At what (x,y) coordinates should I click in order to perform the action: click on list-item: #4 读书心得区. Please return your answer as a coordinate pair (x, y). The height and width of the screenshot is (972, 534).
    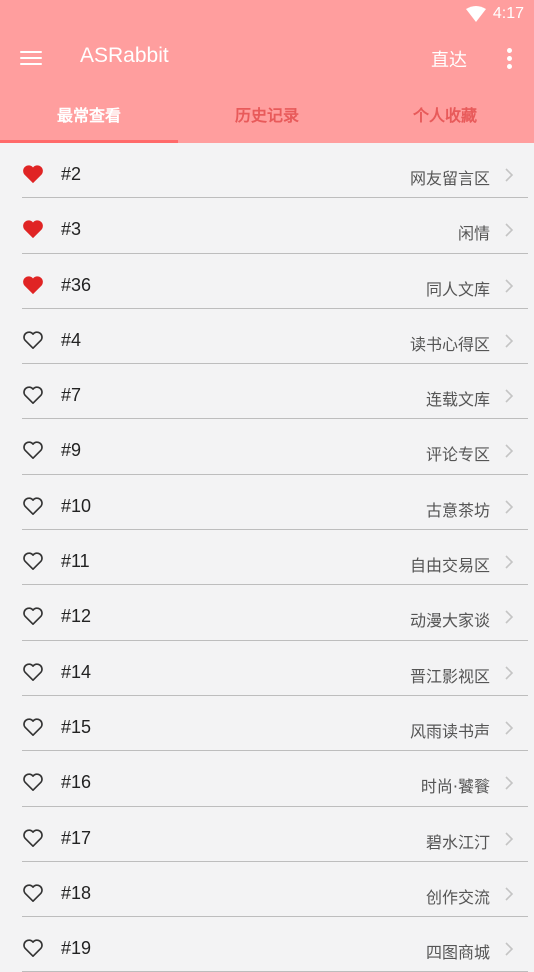
    Looking at the image, I should click on (267, 337).